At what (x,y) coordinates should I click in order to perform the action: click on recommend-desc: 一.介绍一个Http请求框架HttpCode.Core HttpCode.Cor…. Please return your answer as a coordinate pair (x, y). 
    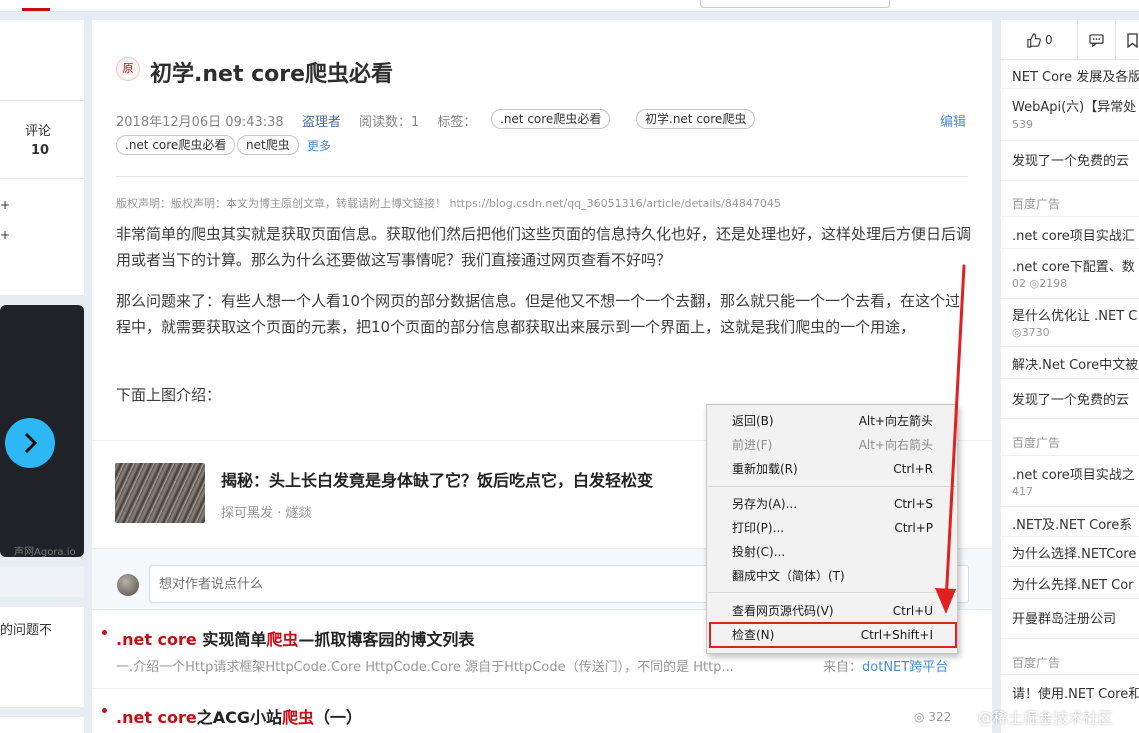
    Looking at the image, I should click on (425, 667).